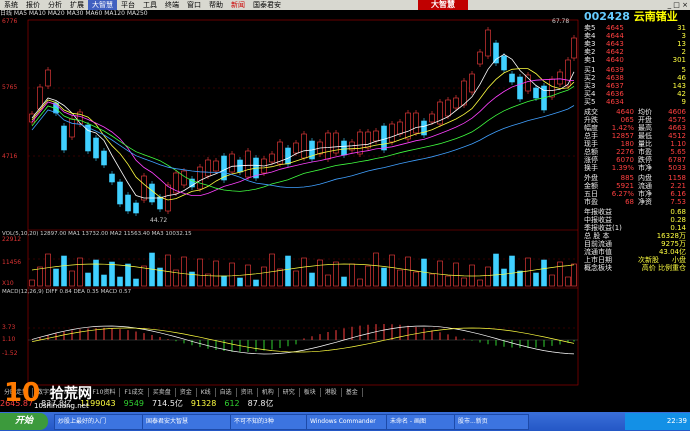 The height and width of the screenshot is (431, 690). What do you see at coordinates (331, 392) in the screenshot?
I see `bottom-tab: 港股` at bounding box center [331, 392].